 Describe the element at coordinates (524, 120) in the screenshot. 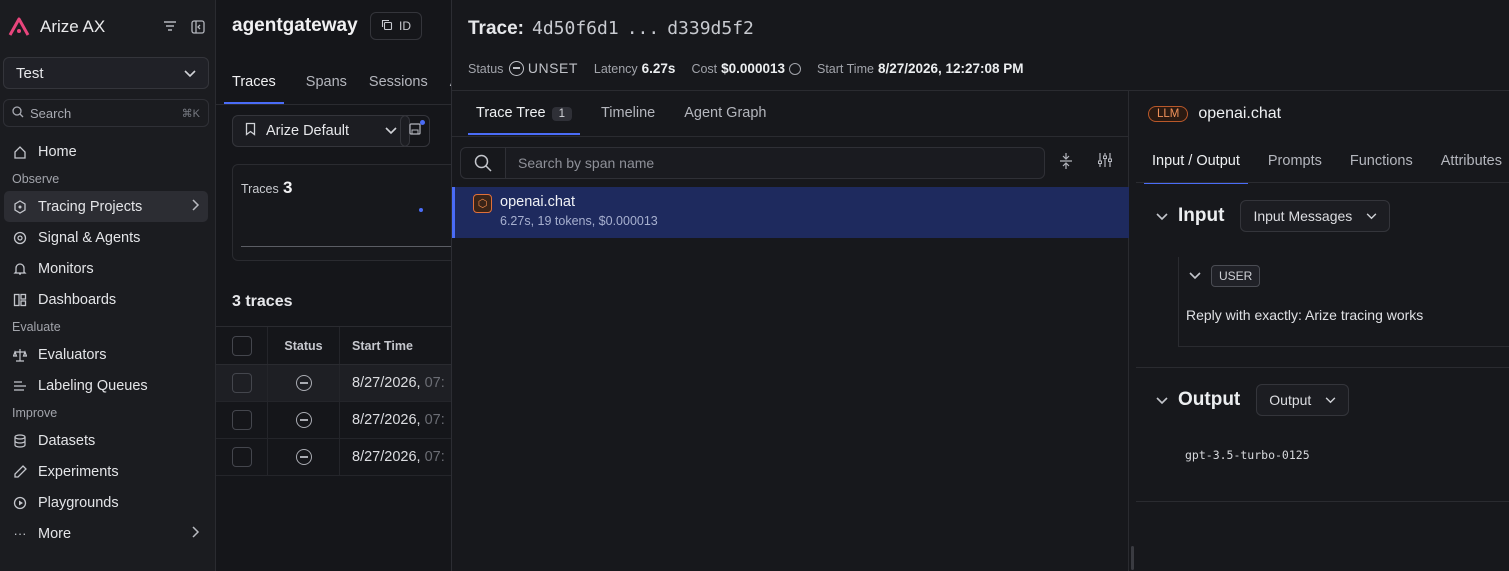

I see `tab-trace-tree: Trace Tree 1` at that location.